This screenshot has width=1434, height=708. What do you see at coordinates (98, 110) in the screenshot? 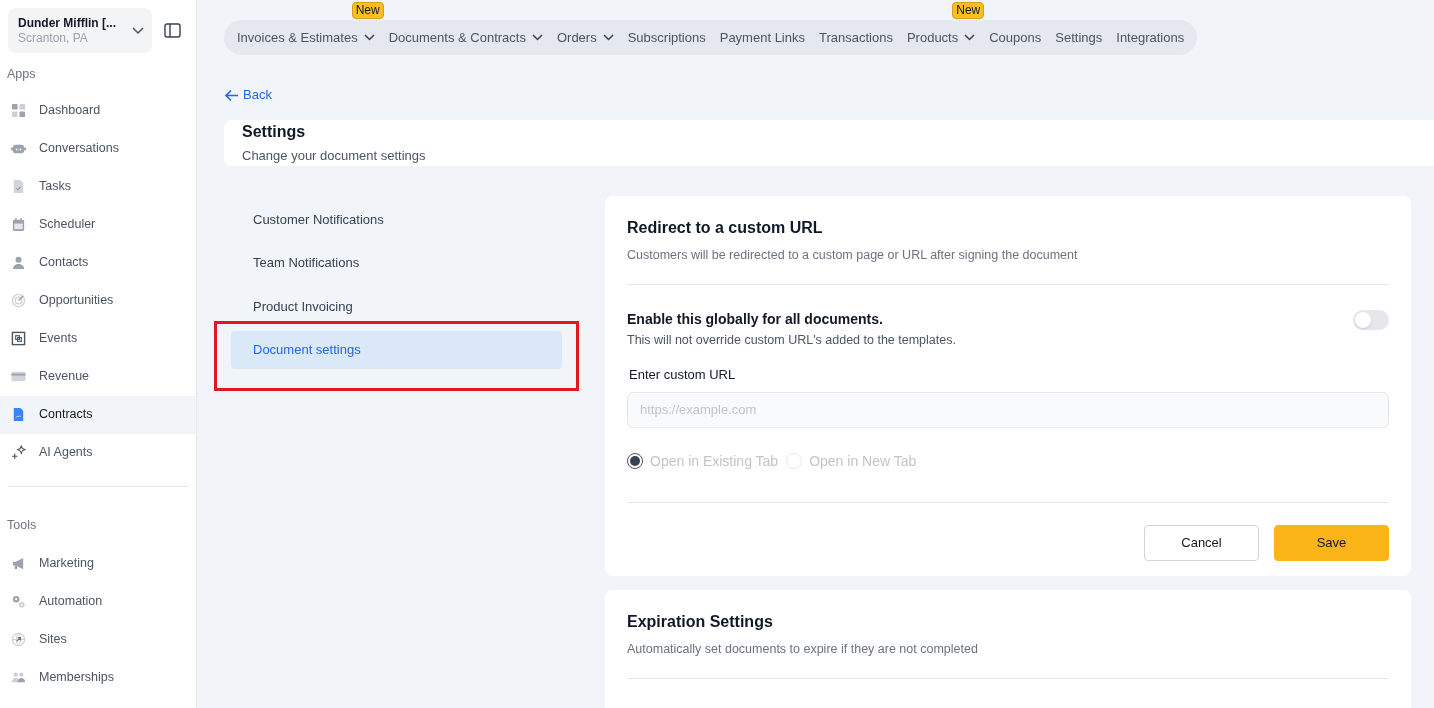
I see `sidebar-item: Dashboard` at bounding box center [98, 110].